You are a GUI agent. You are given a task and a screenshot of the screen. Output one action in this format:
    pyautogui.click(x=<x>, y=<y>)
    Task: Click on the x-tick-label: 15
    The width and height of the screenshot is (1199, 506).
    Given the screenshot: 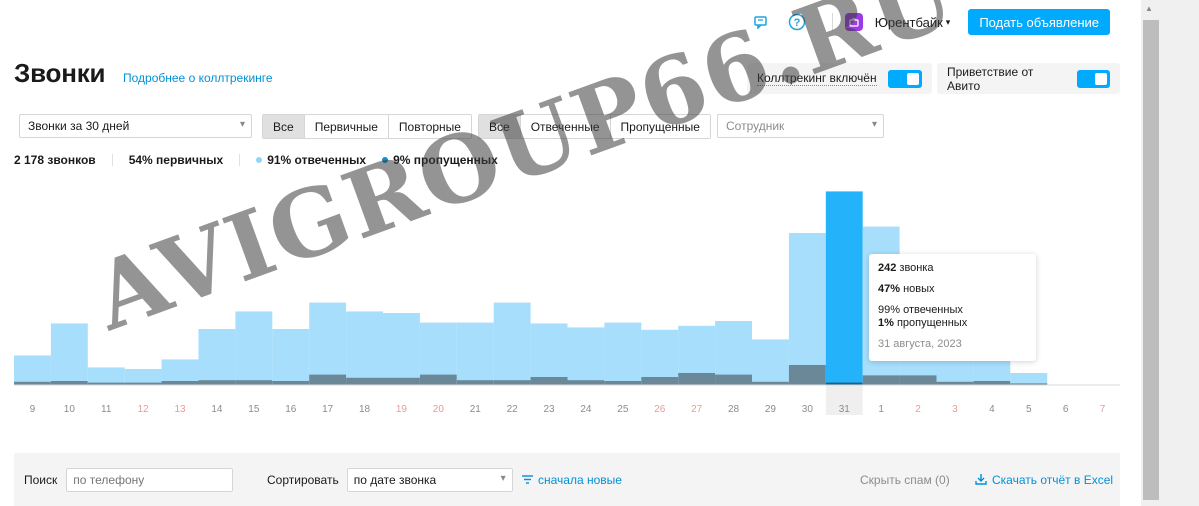 What is the action you would take?
    pyautogui.click(x=254, y=409)
    